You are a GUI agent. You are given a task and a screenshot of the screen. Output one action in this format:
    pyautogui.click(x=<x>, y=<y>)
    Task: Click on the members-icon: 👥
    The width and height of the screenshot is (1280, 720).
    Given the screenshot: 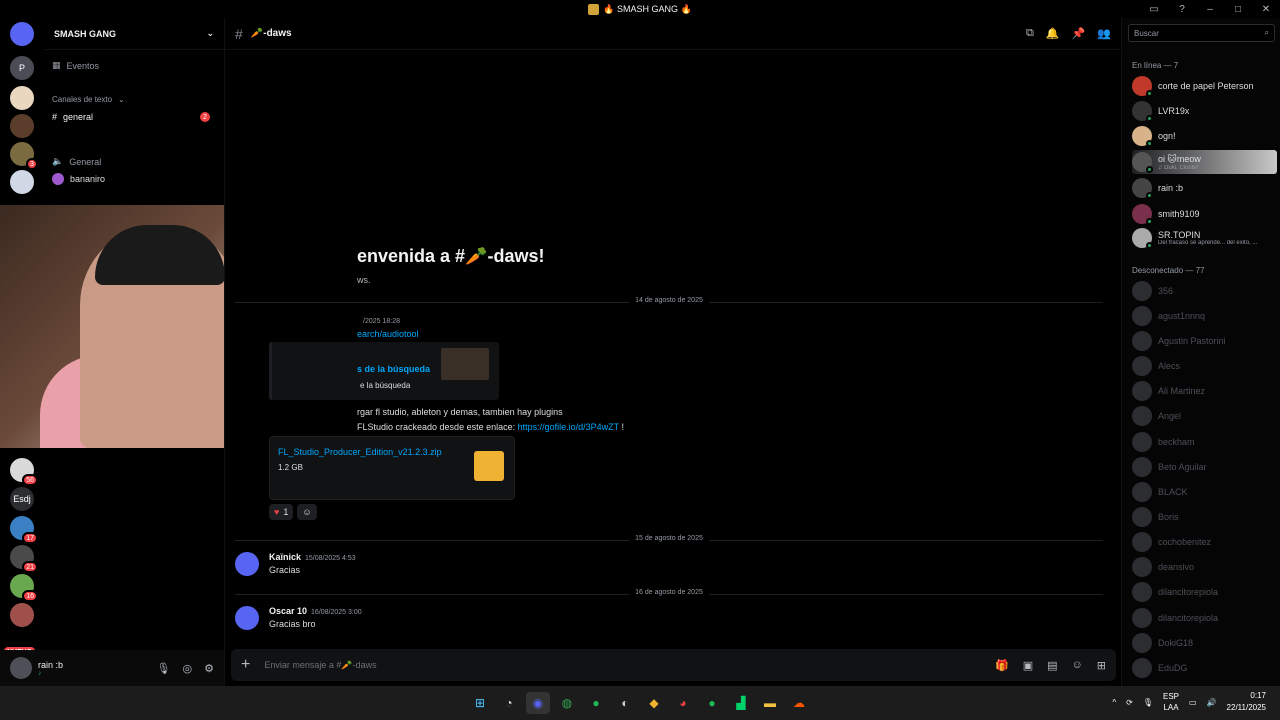 What is the action you would take?
    pyautogui.click(x=1104, y=33)
    